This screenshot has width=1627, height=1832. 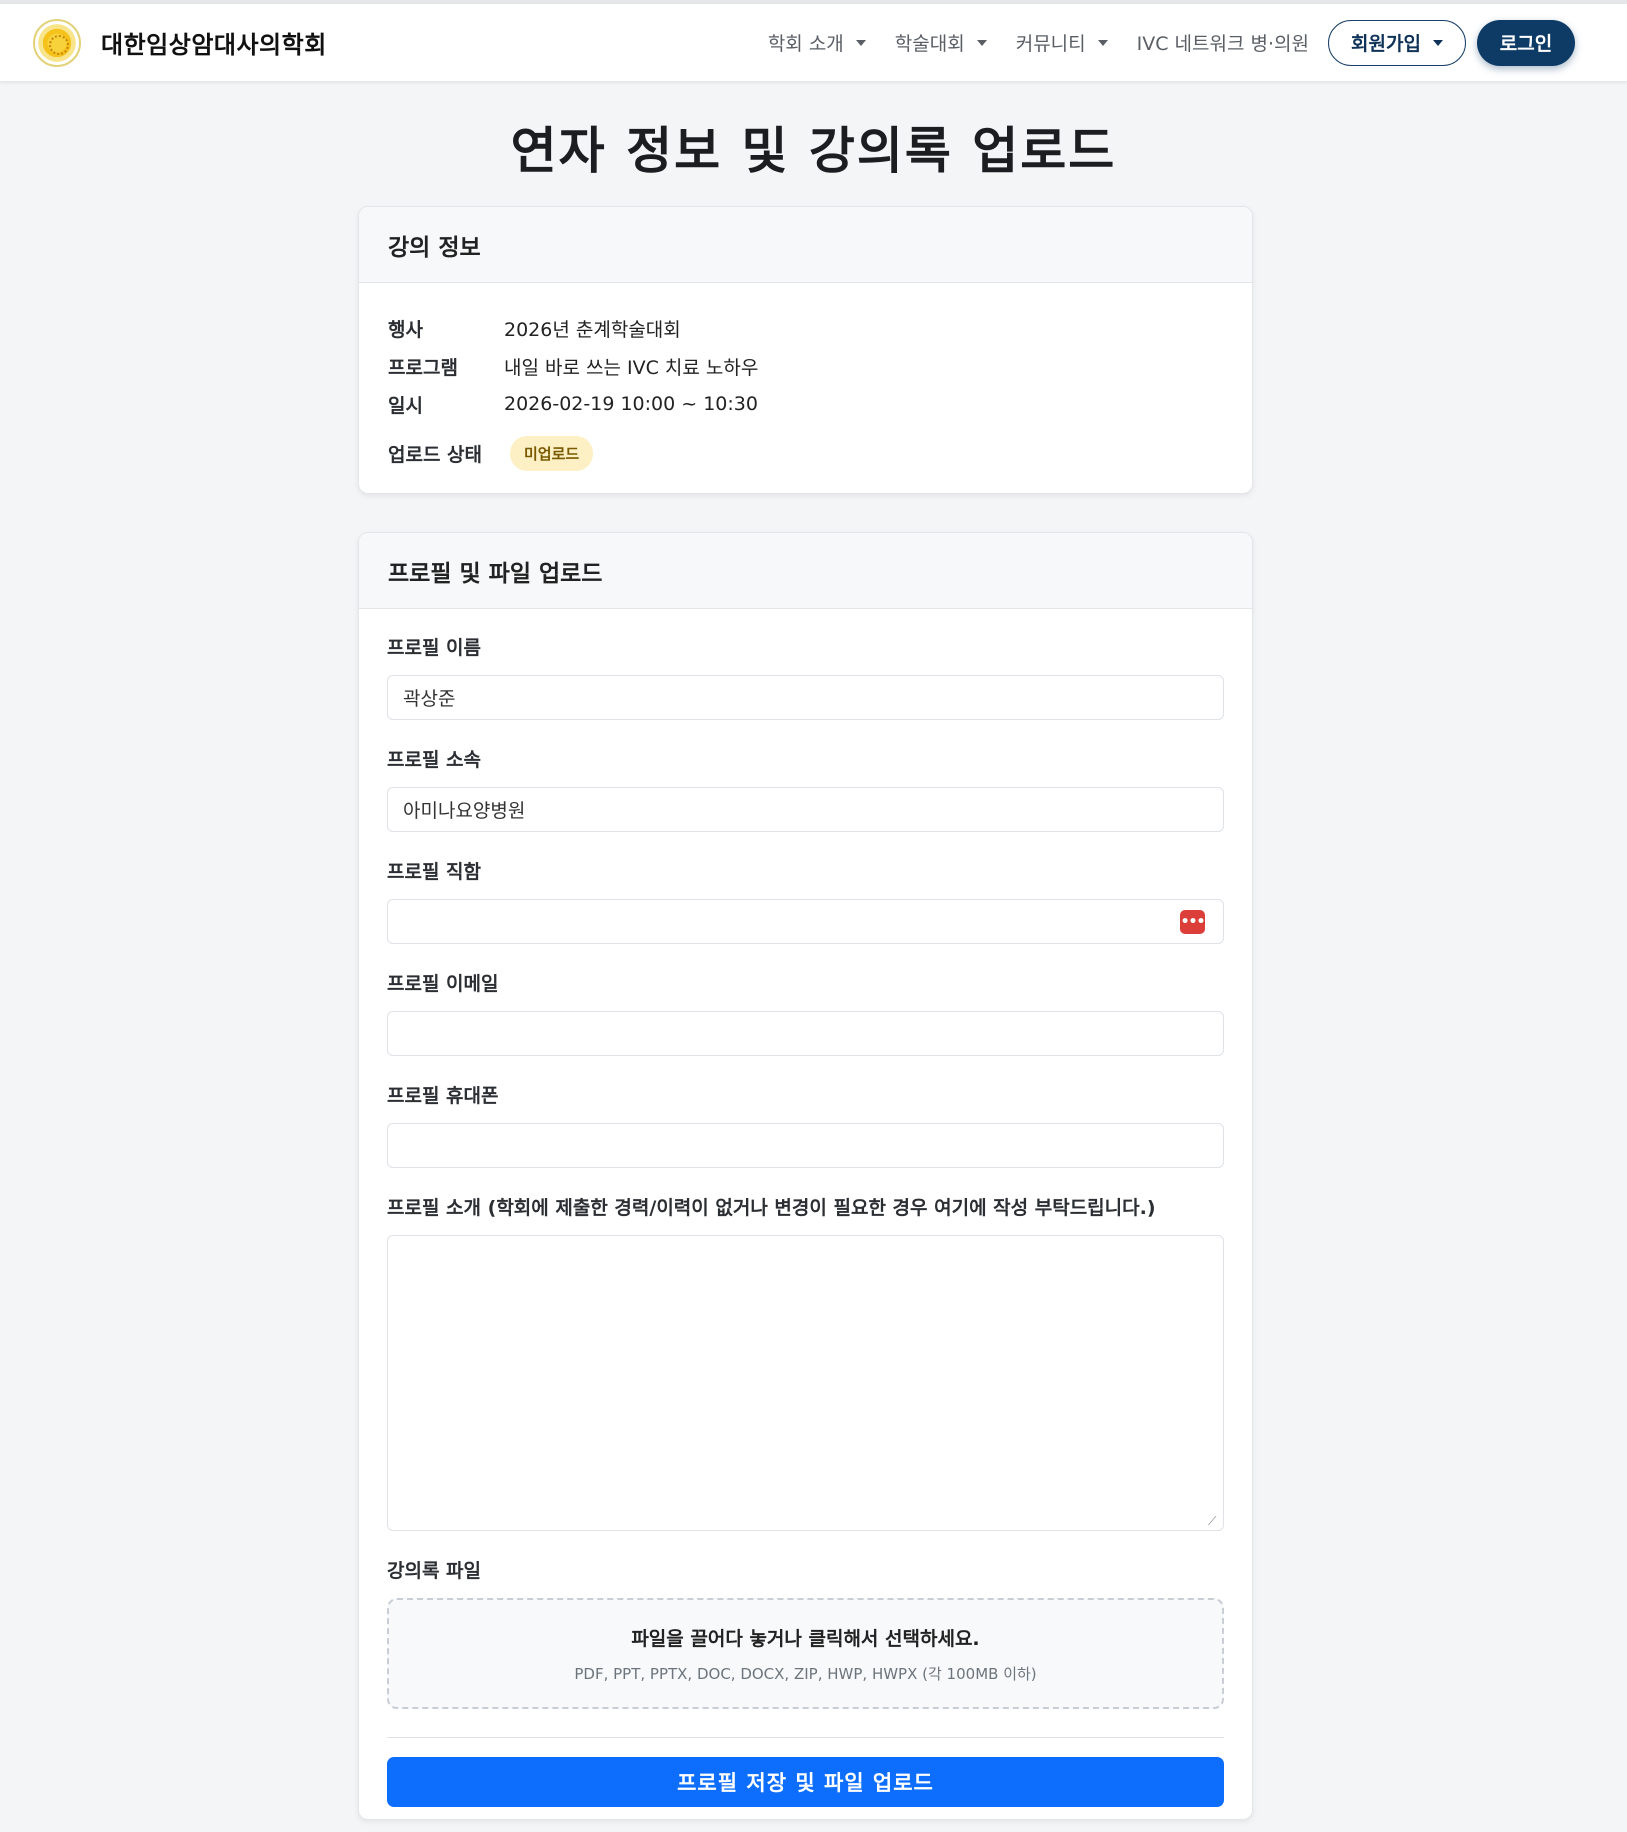 What do you see at coordinates (1386, 44) in the screenshot?
I see `signup-label: 회원가입` at bounding box center [1386, 44].